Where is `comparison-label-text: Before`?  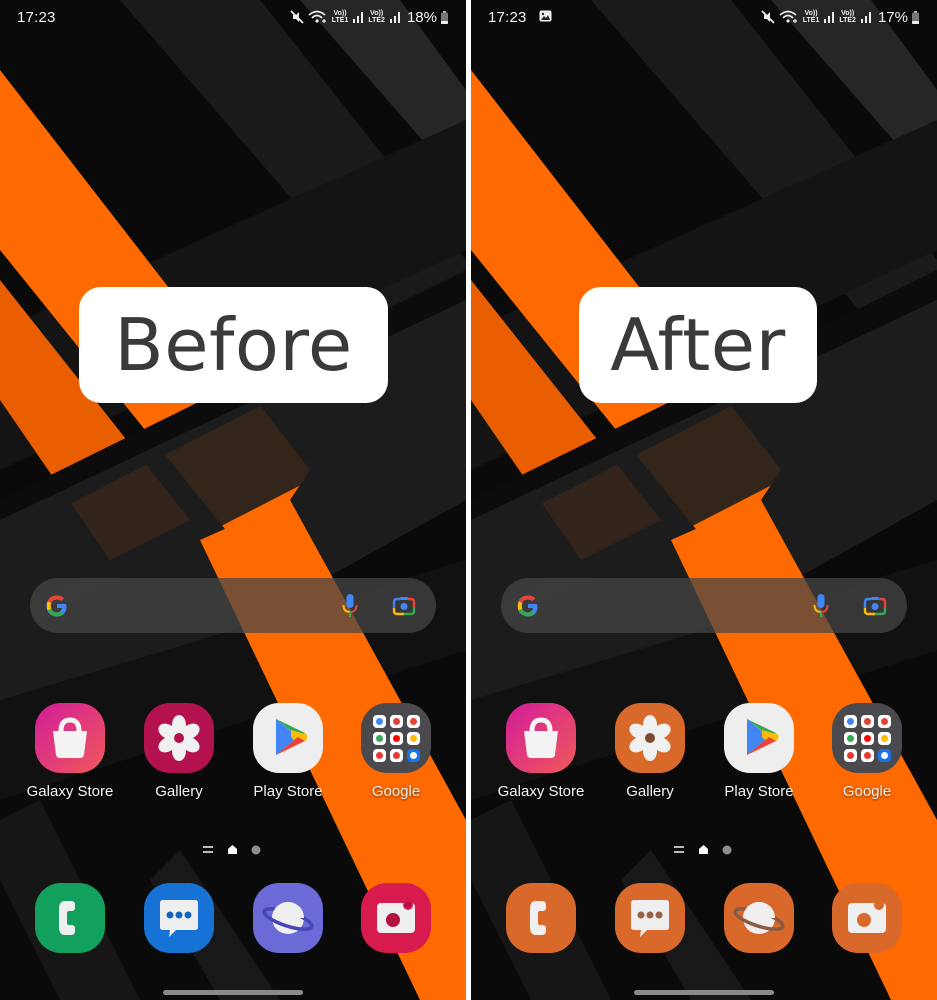 comparison-label-text: Before is located at coordinates (233, 345).